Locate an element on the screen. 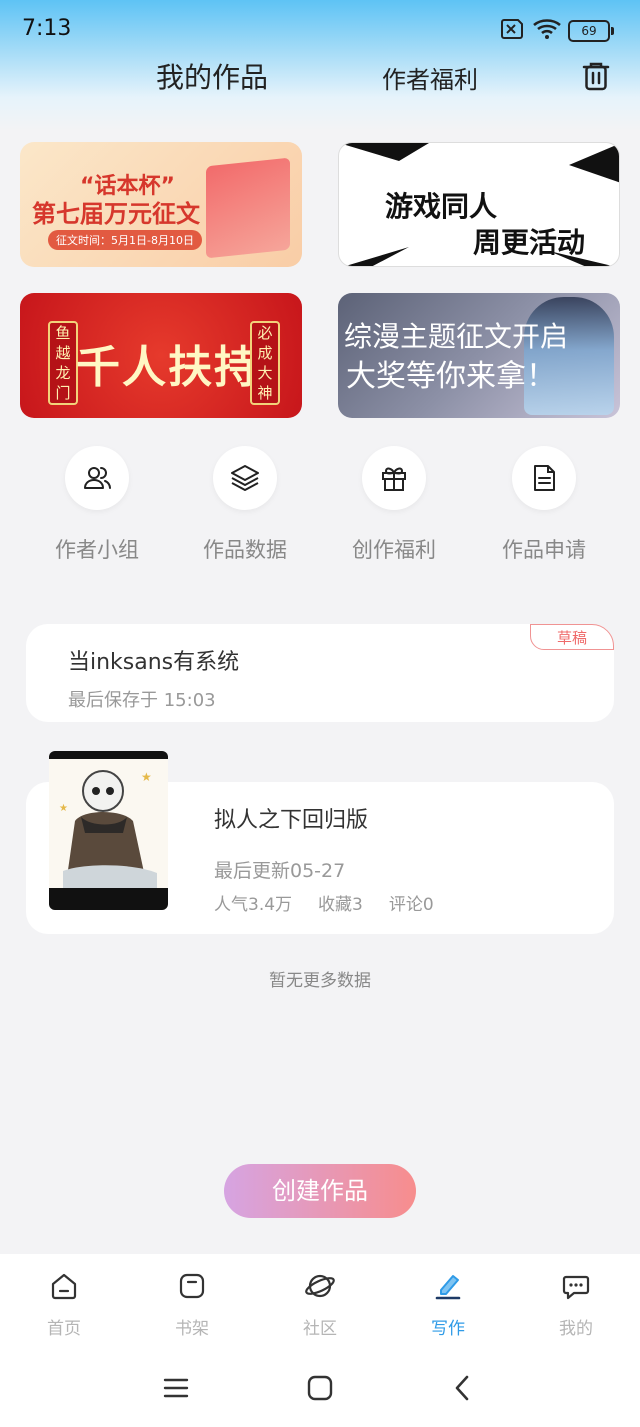 Image resolution: width=640 pixels, height=1427 pixels. draft-saved-time: 最后保存于 15:03 is located at coordinates (142, 700).